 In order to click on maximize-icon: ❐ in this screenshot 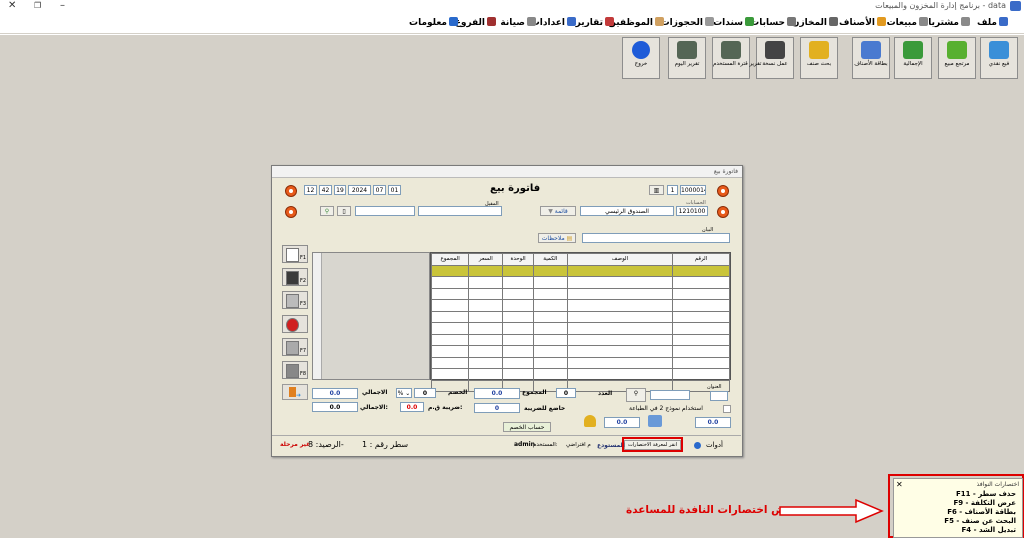, I will do `click(37, 5)`.